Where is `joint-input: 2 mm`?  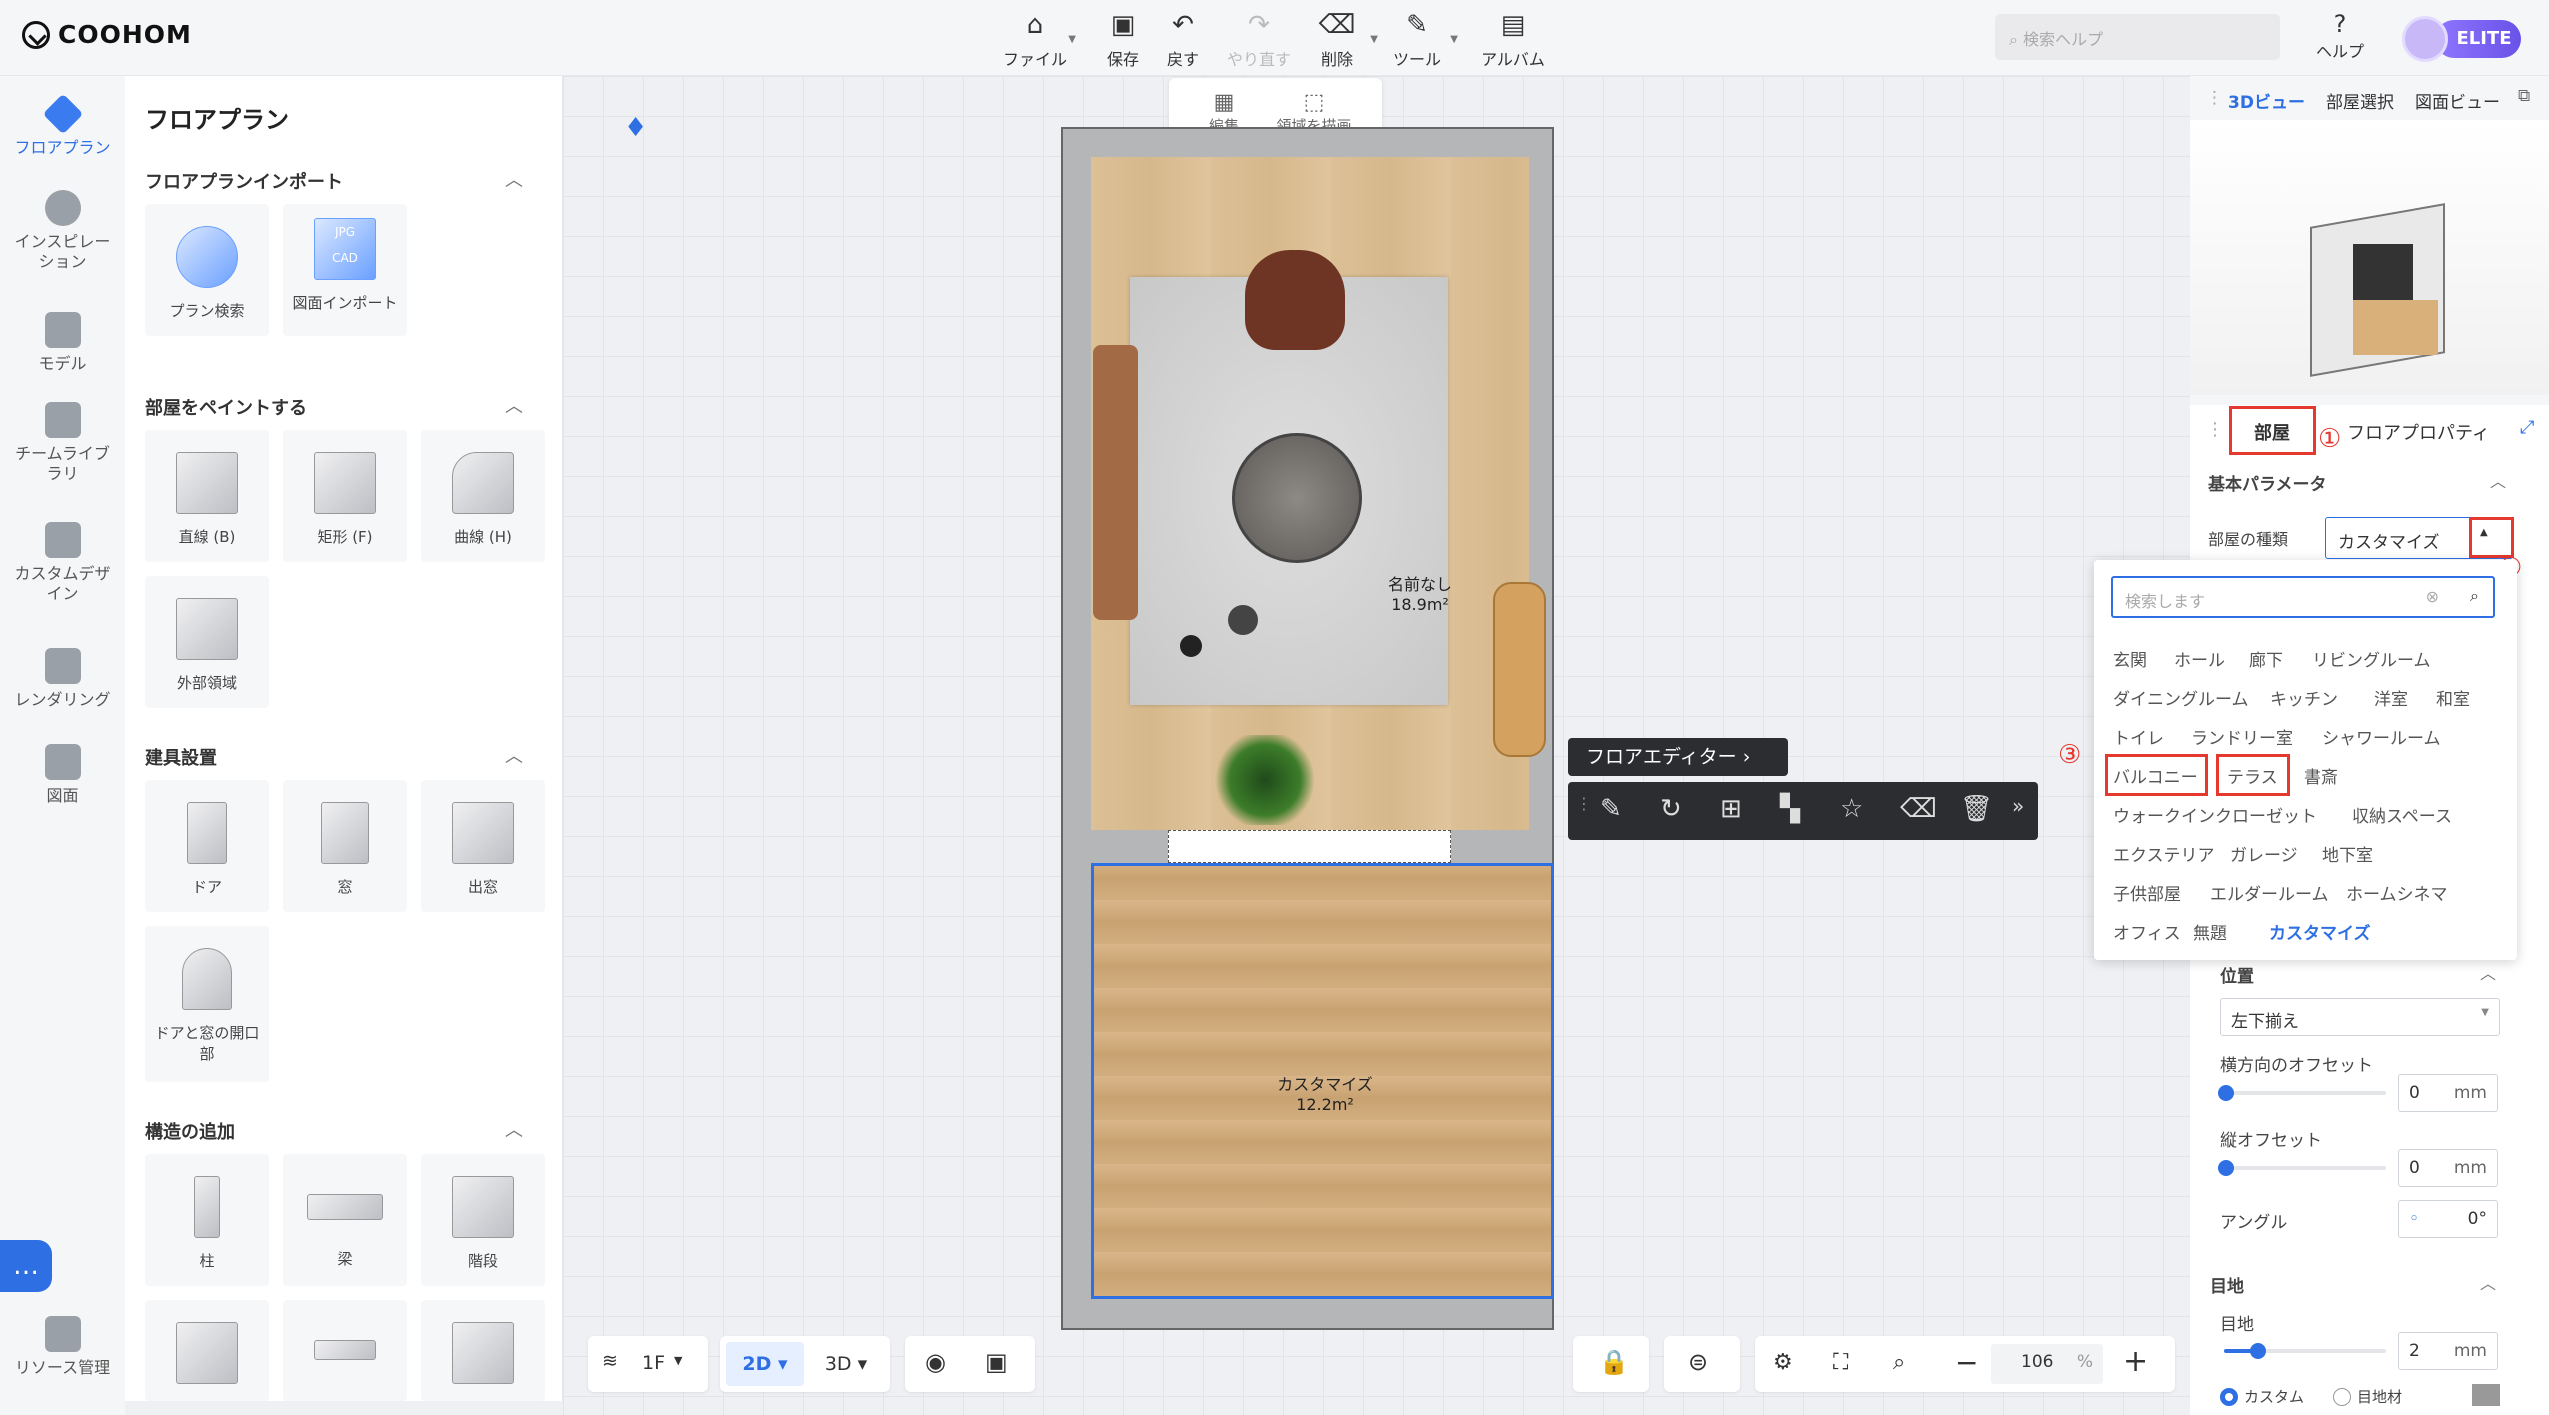 joint-input: 2 mm is located at coordinates (2448, 1351).